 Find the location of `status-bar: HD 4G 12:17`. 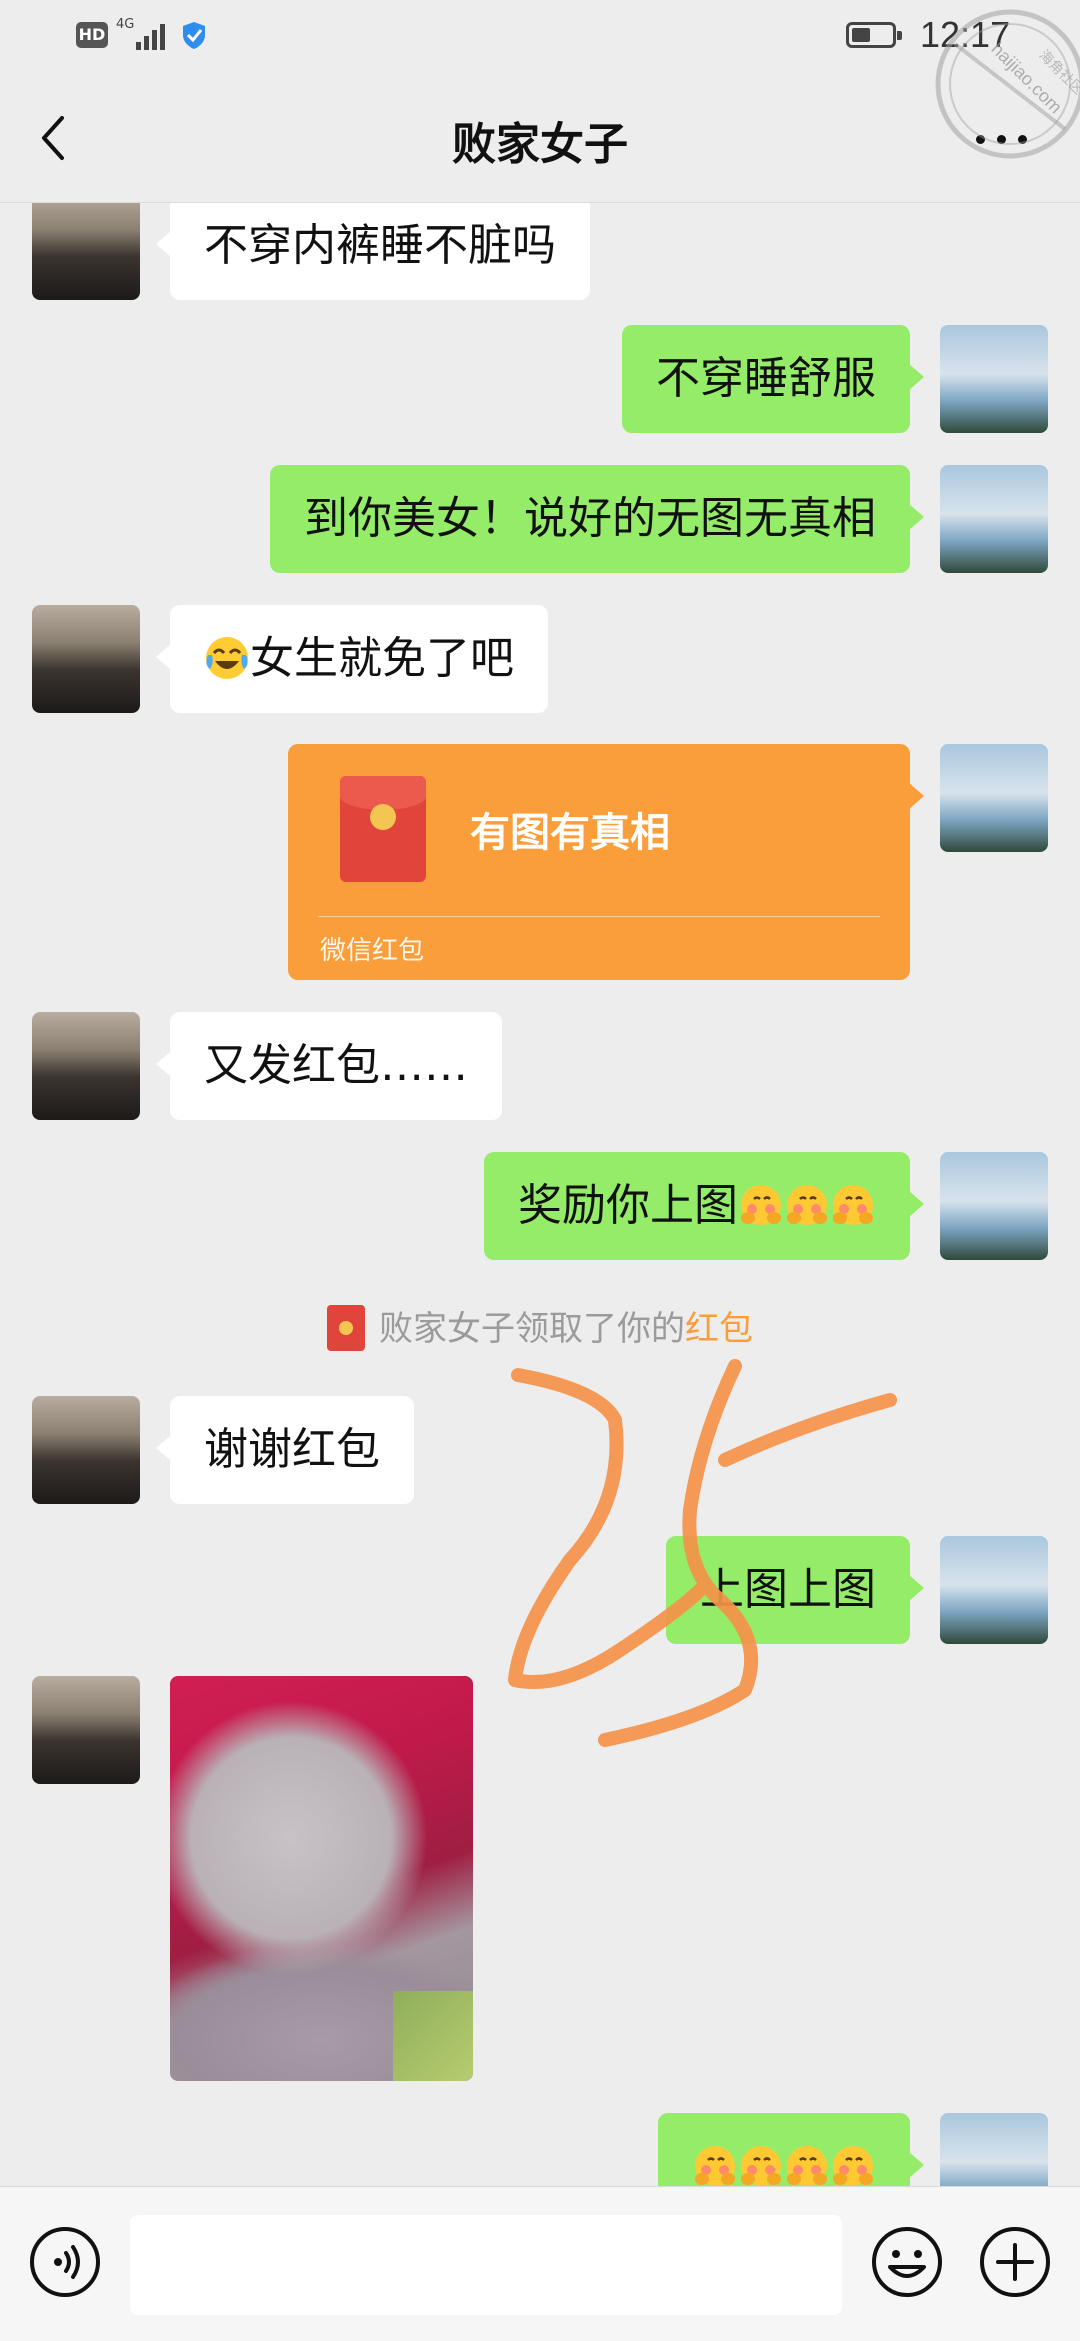

status-bar: HD 4G 12:17 is located at coordinates (540, 36).